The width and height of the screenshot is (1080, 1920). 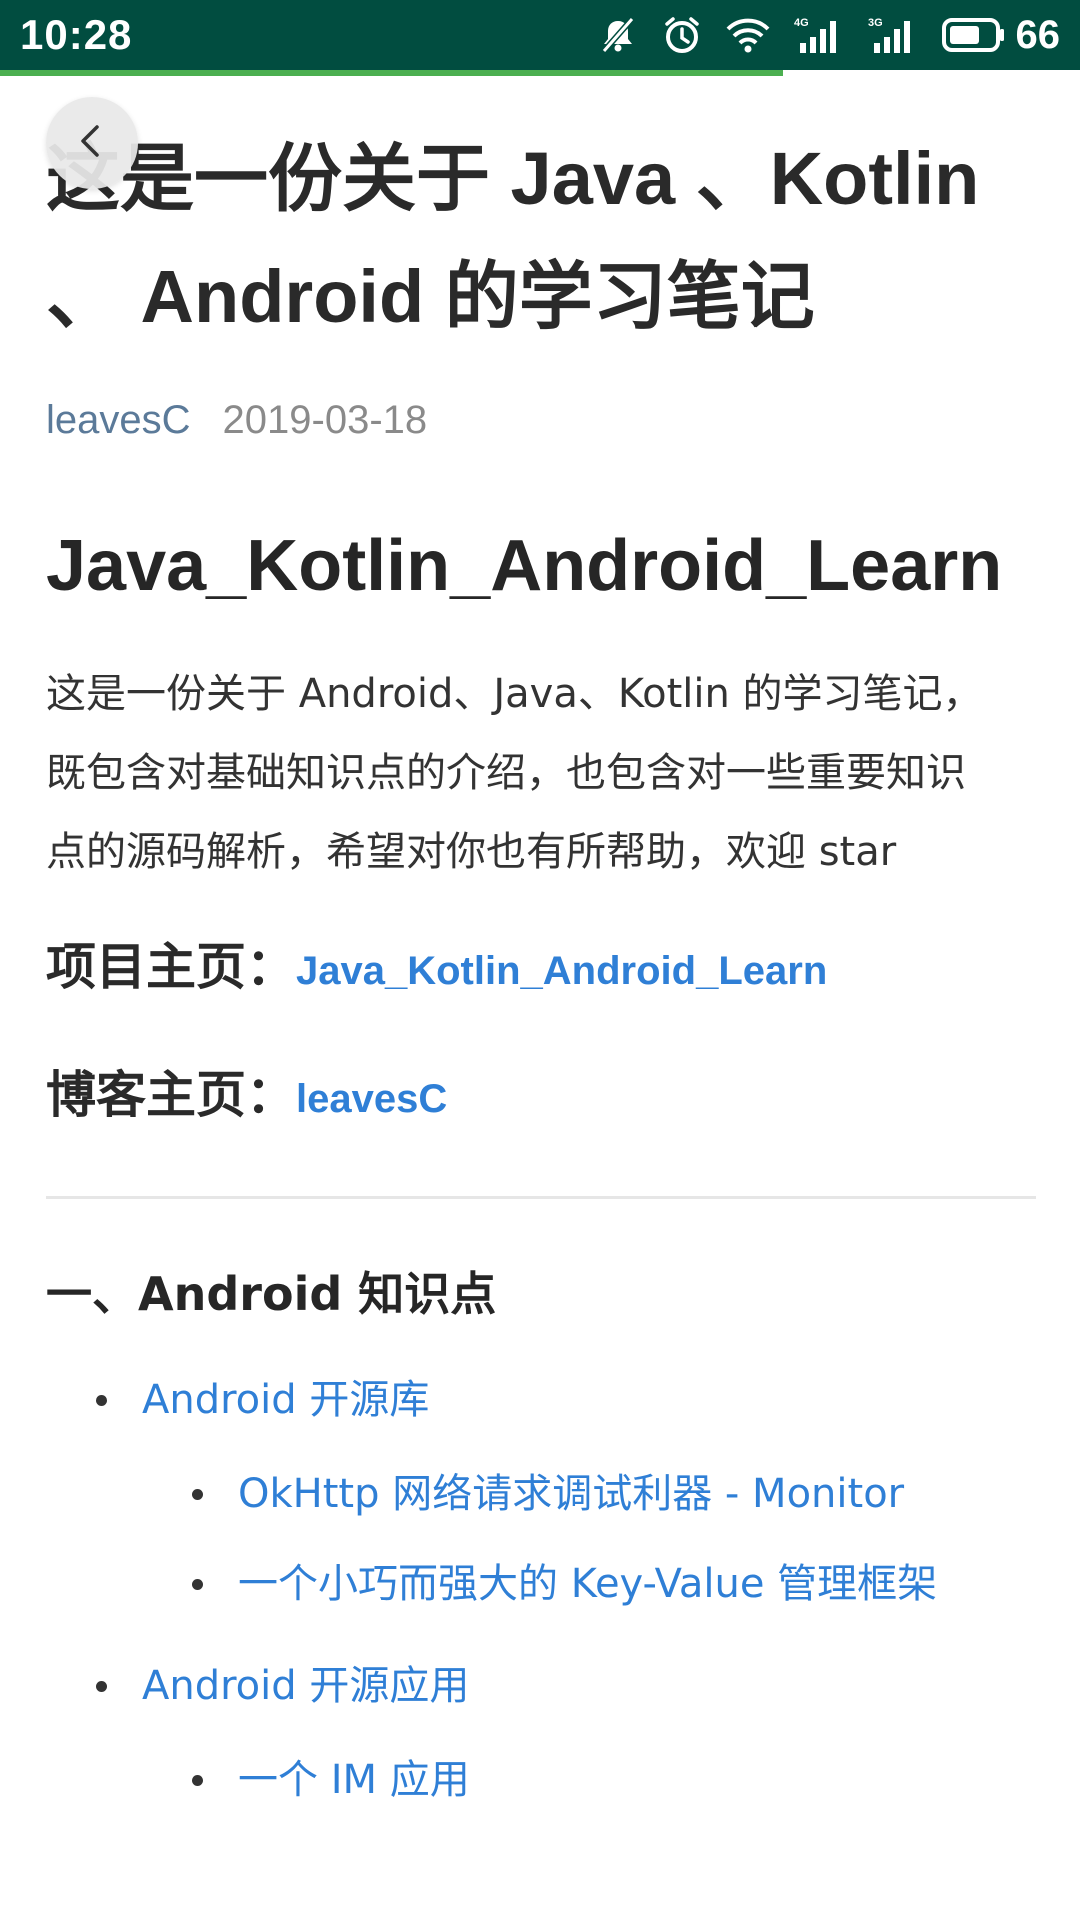 What do you see at coordinates (325, 420) in the screenshot?
I see `publish-date: 2019-03-18` at bounding box center [325, 420].